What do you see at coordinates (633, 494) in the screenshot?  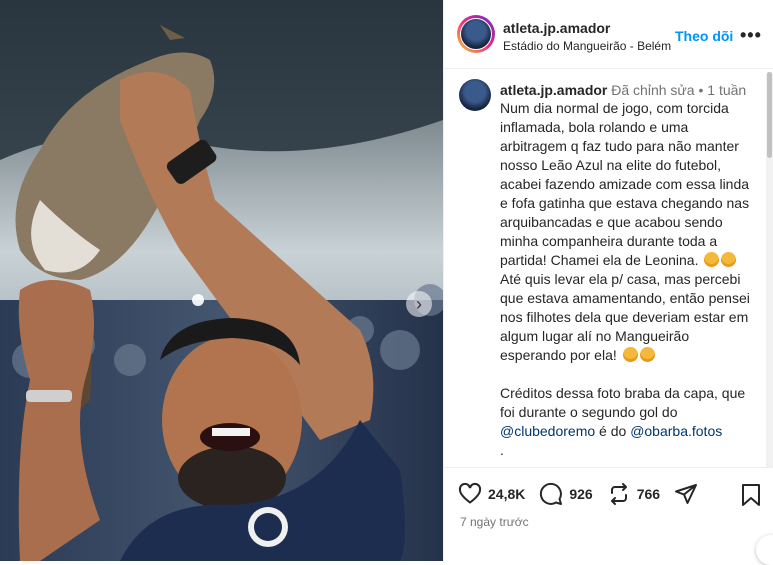 I see `repost-button: 766` at bounding box center [633, 494].